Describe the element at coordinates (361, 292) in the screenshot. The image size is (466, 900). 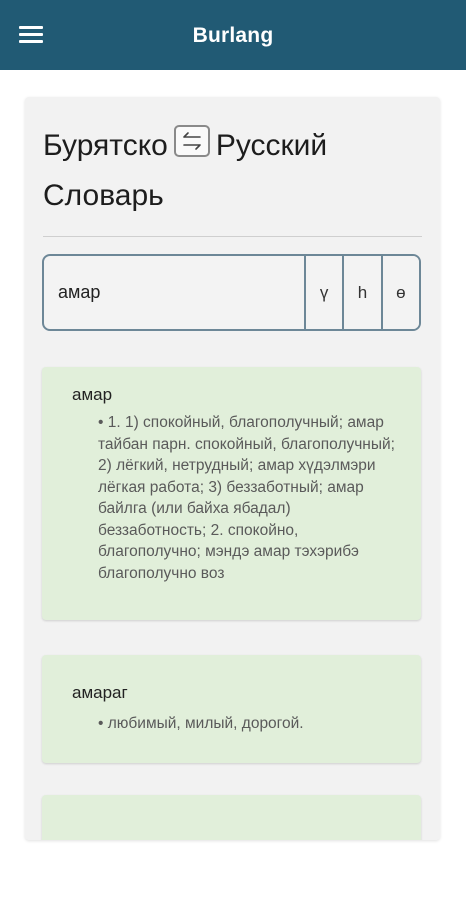
I see `letter-button-h: һ` at that location.